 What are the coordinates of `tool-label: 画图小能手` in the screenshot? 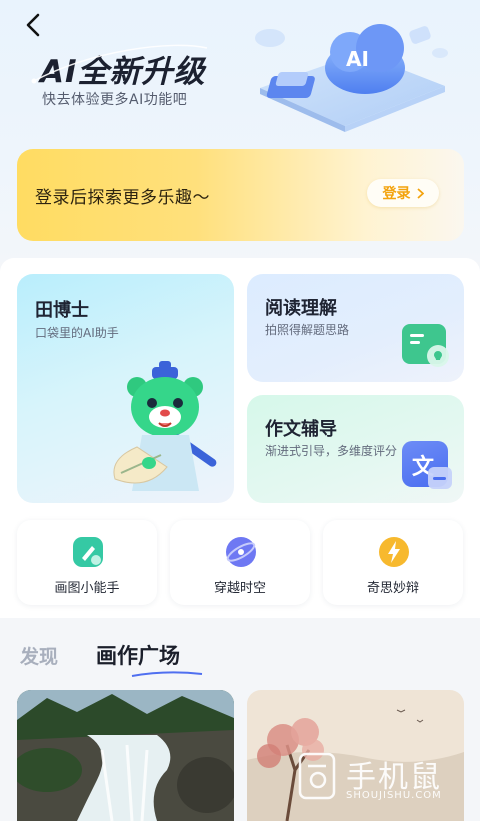 It's located at (87, 588).